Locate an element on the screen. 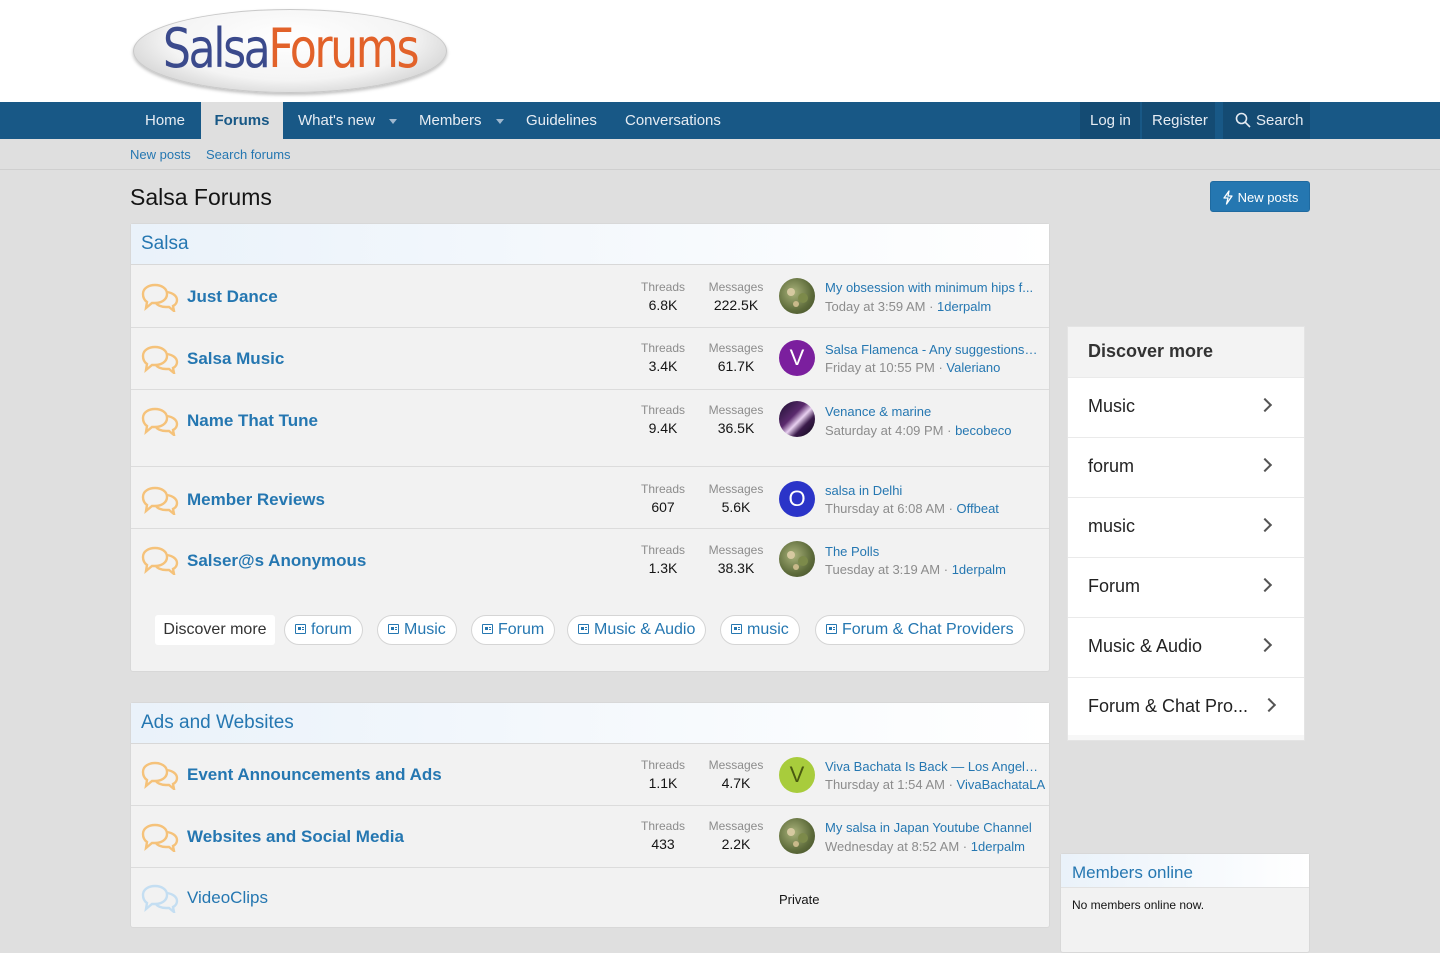 The width and height of the screenshot is (1440, 953). sidebar-discover-item: Music & Audio is located at coordinates (1186, 647).